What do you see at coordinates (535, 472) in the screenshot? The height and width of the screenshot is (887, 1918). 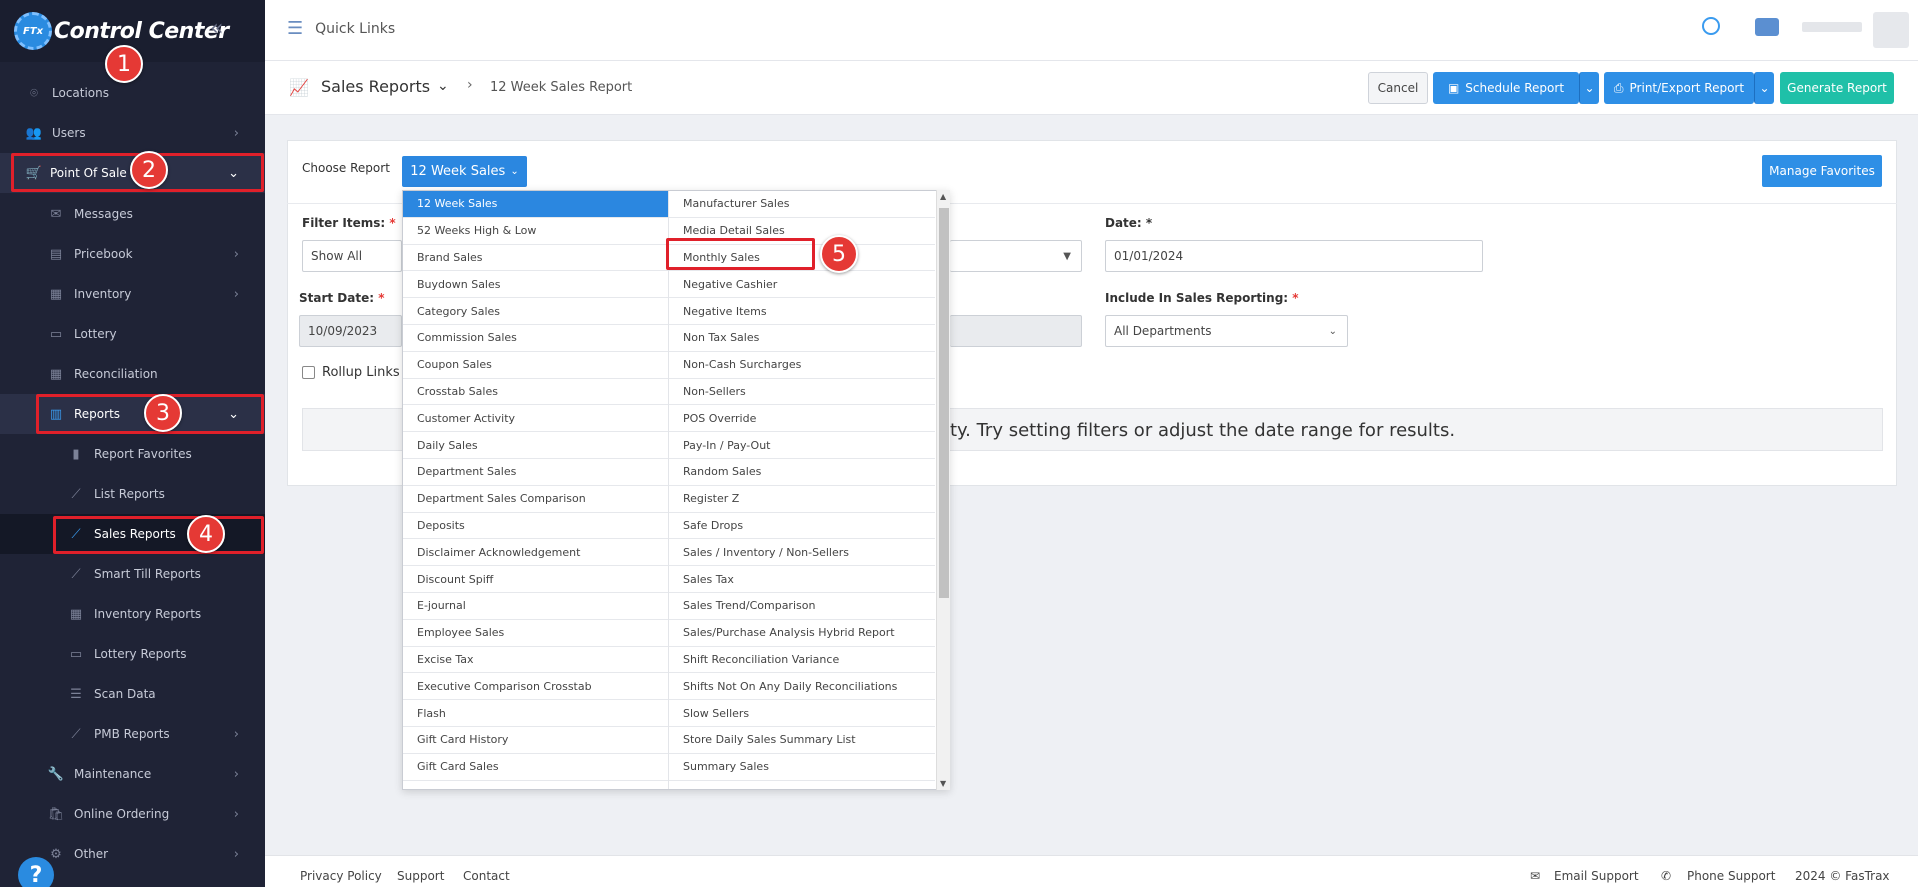 I see `report-option: Department Sales` at bounding box center [535, 472].